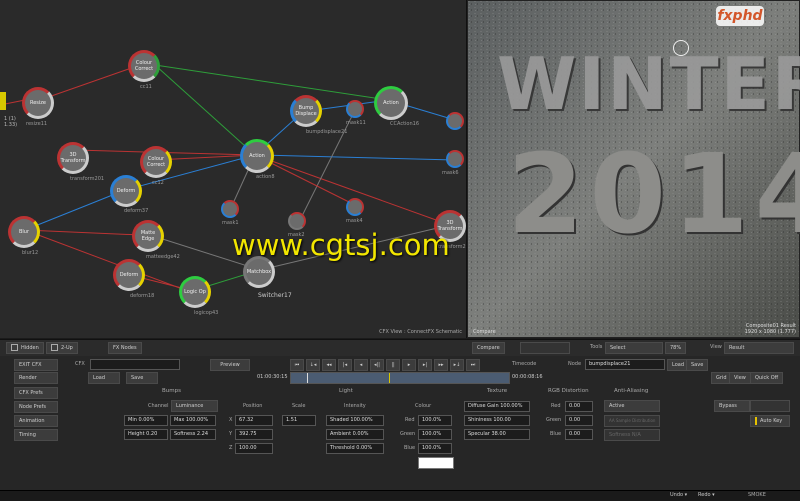  I want to click on node-resize: Resize, so click(38, 103).